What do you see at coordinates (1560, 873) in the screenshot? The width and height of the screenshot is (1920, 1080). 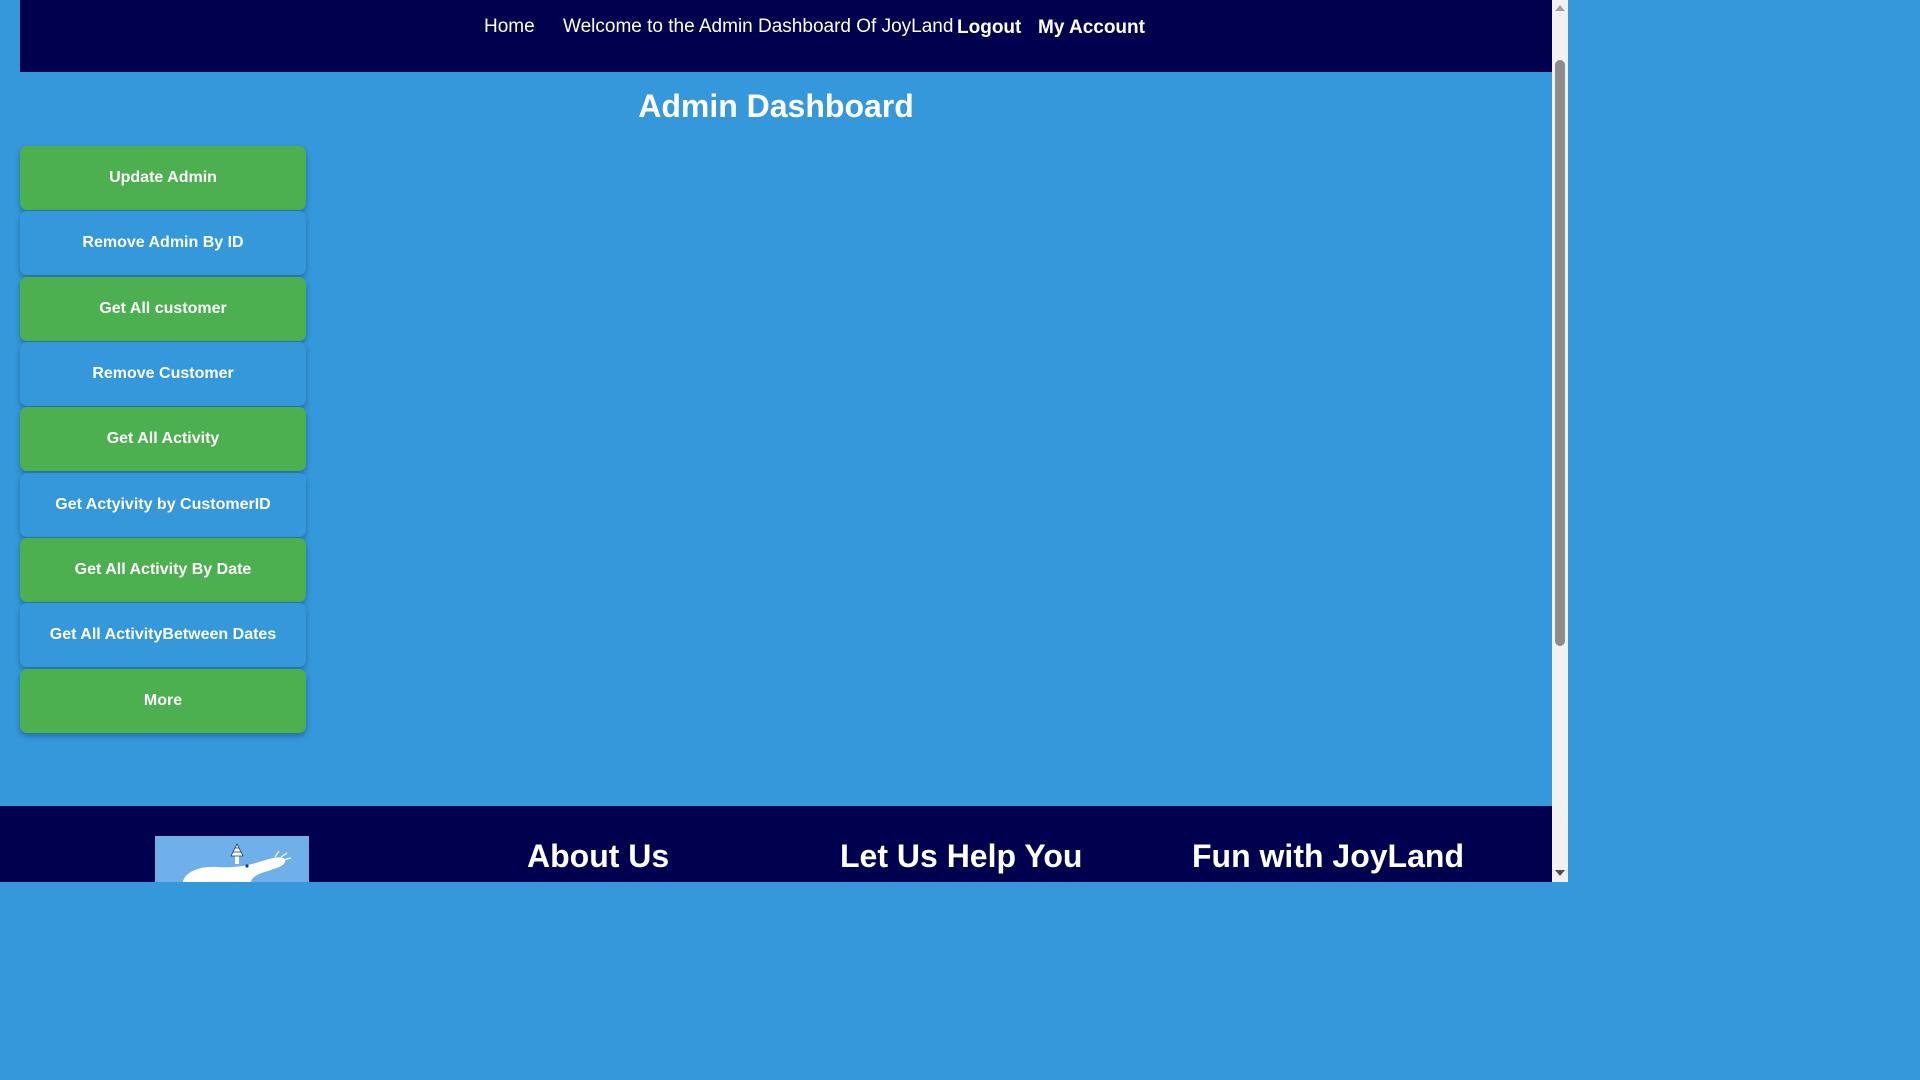 I see `scroll-down-arrow-icon` at bounding box center [1560, 873].